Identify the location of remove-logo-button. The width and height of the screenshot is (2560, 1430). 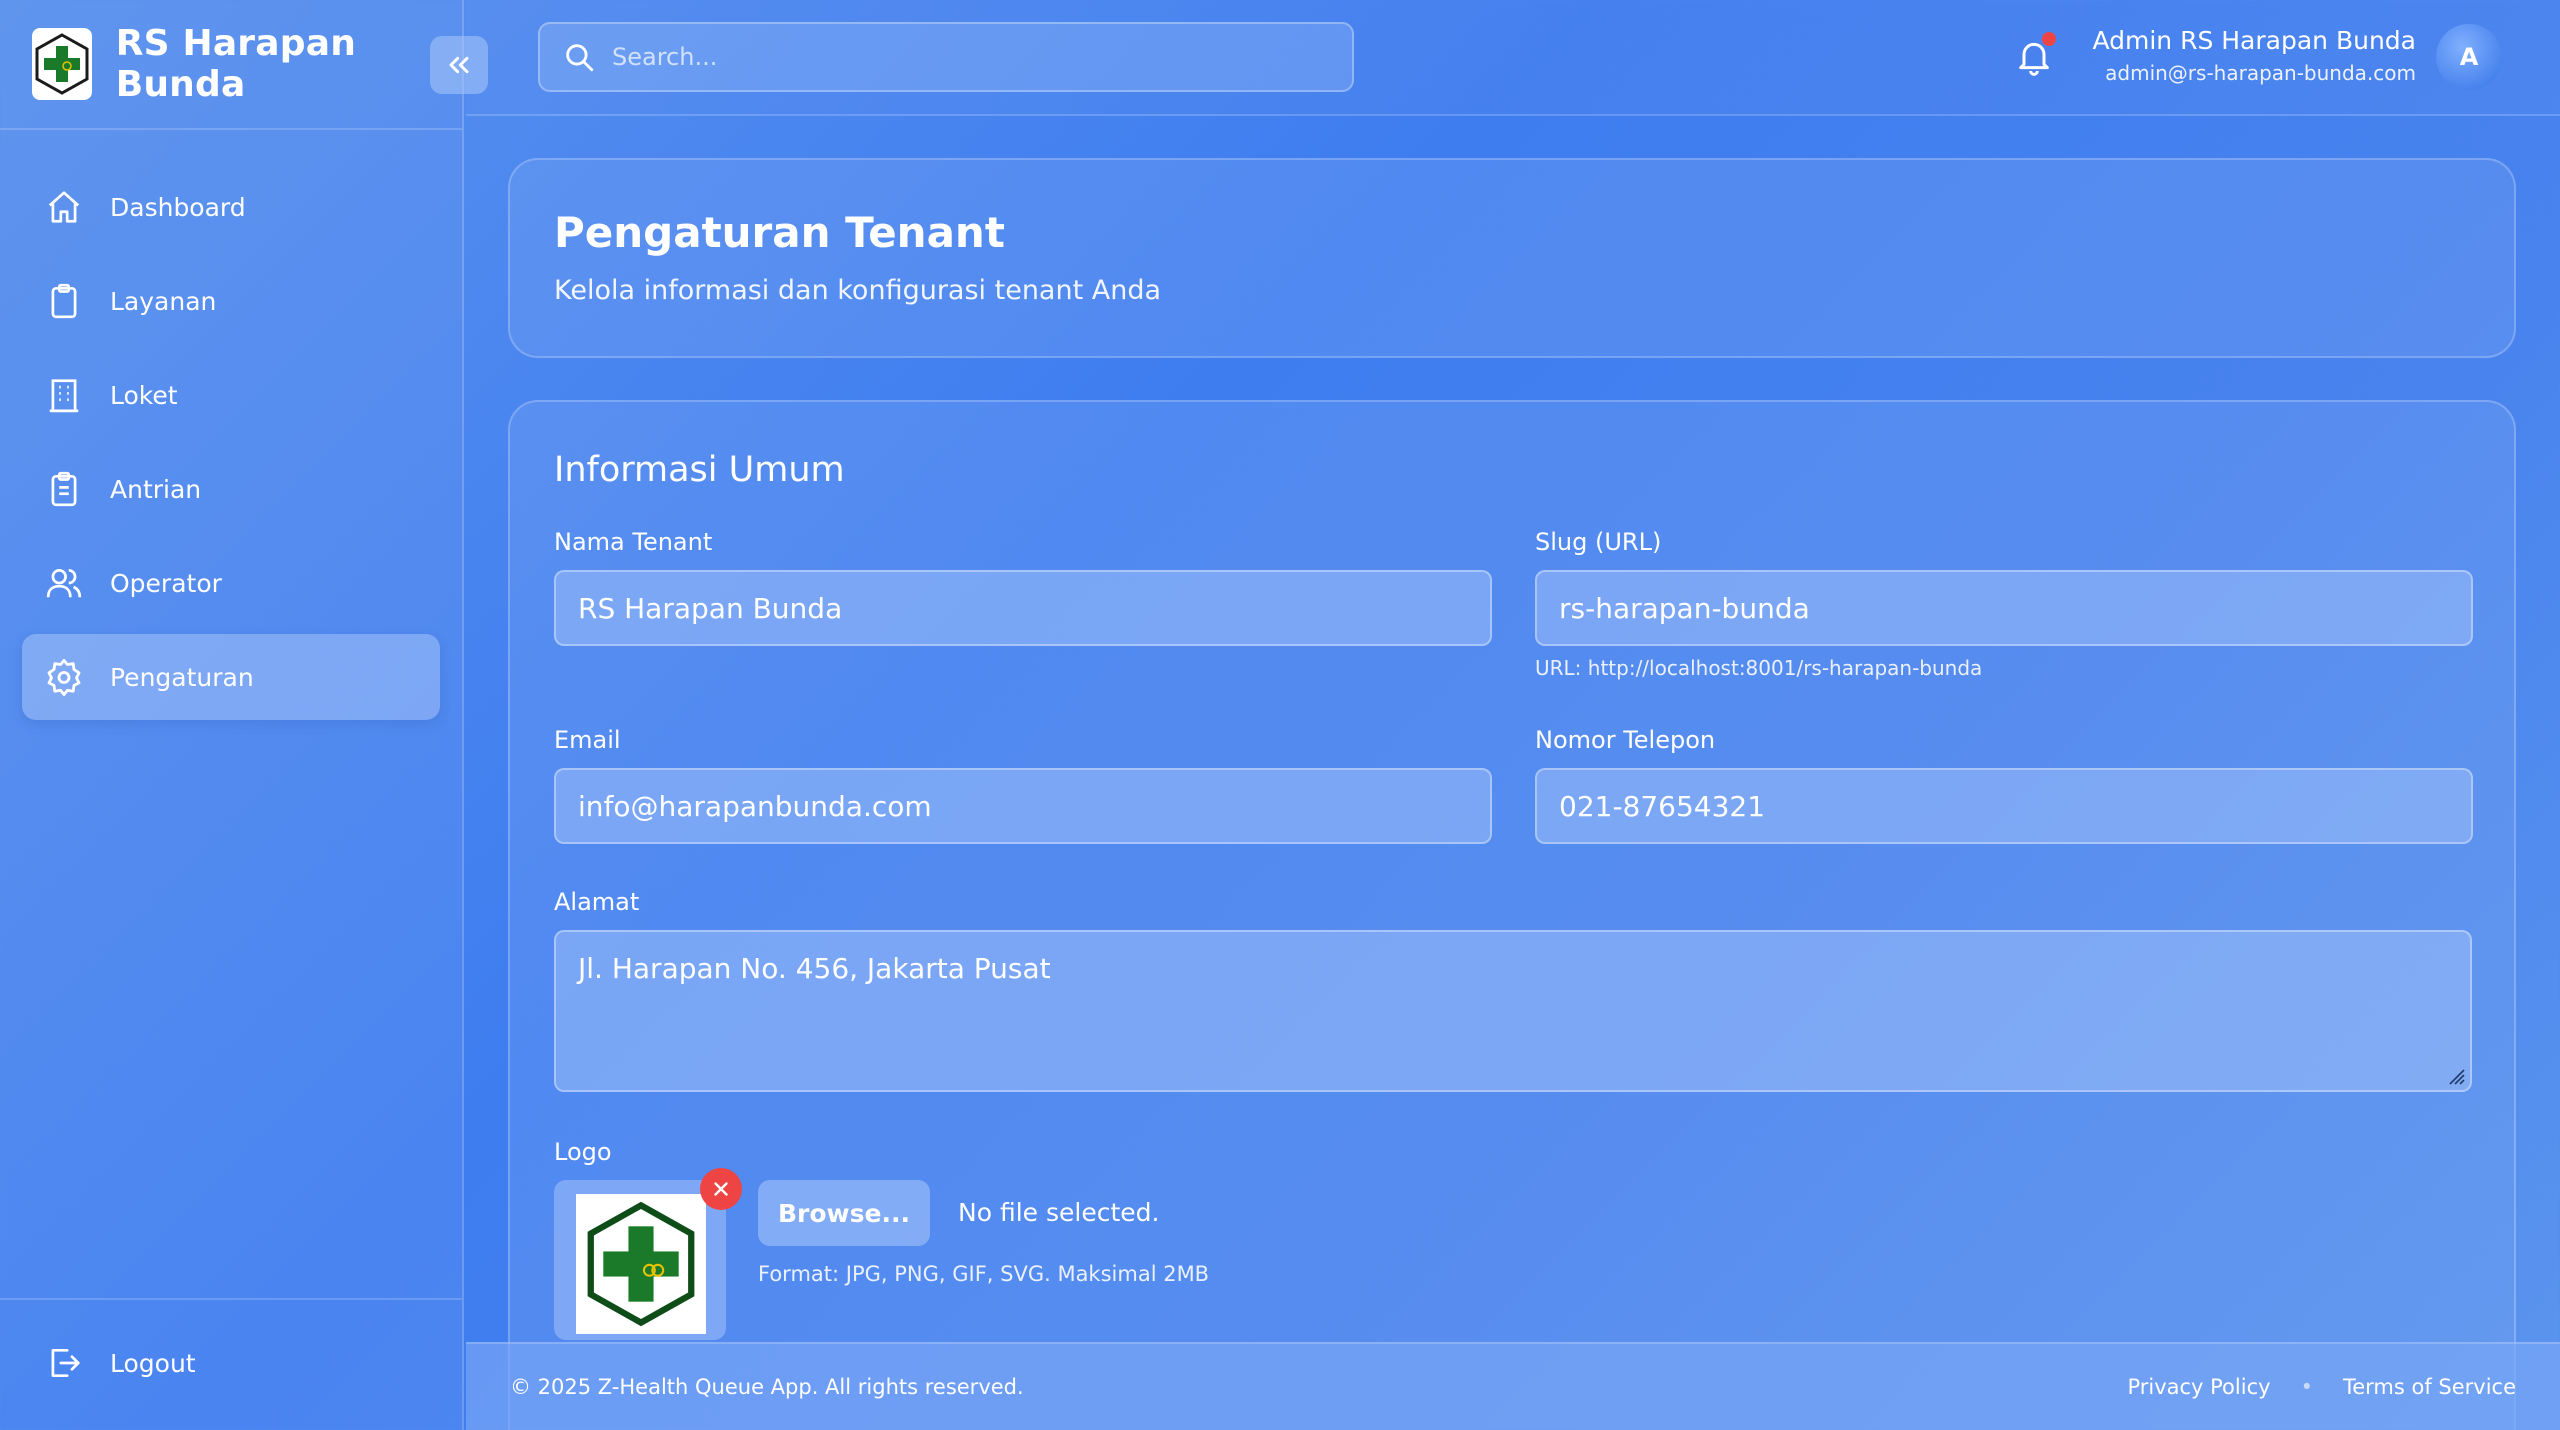
(721, 1189).